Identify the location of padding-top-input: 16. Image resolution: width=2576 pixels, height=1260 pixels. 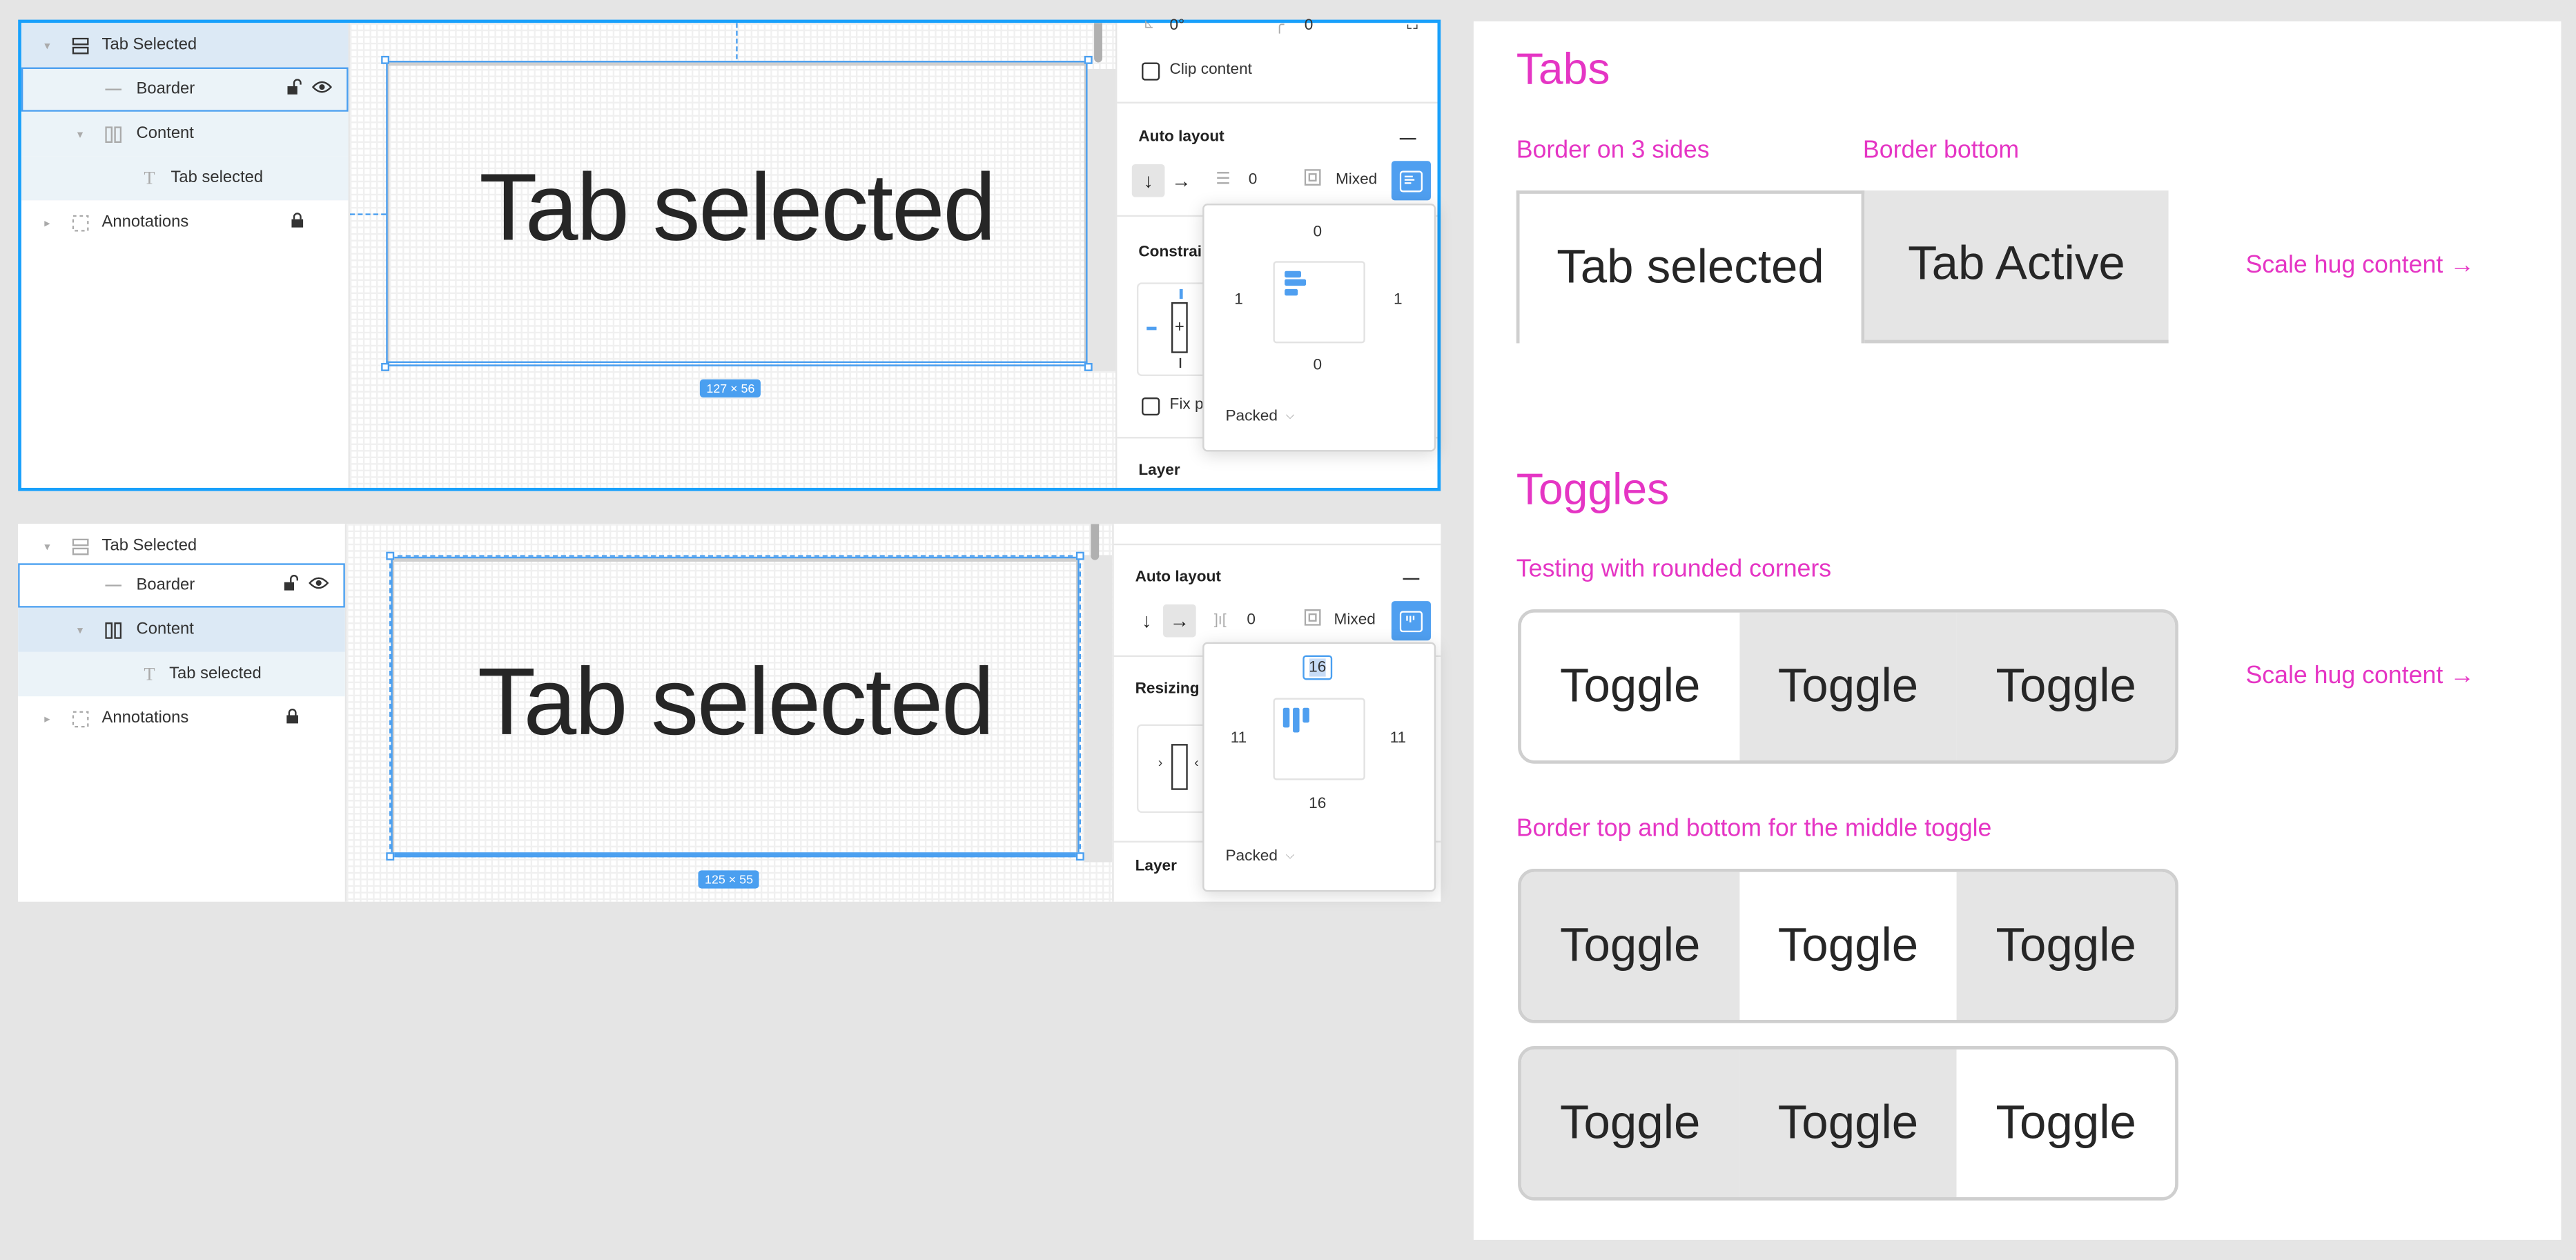
(1317, 667).